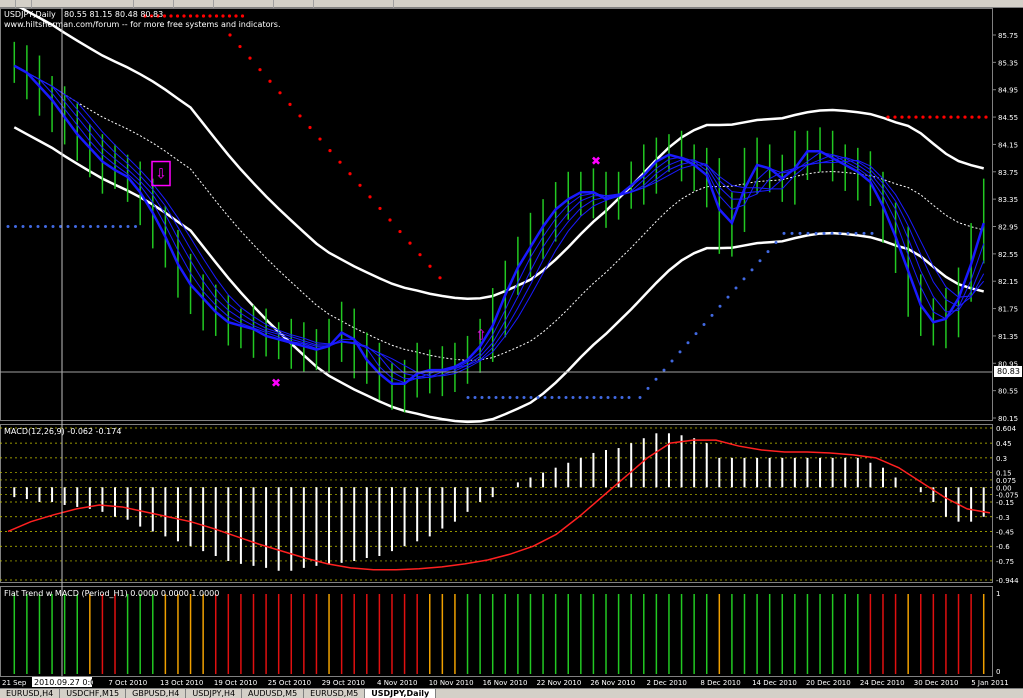 The image size is (1023, 698). What do you see at coordinates (207, 4) in the screenshot?
I see `arrow-tool-button` at bounding box center [207, 4].